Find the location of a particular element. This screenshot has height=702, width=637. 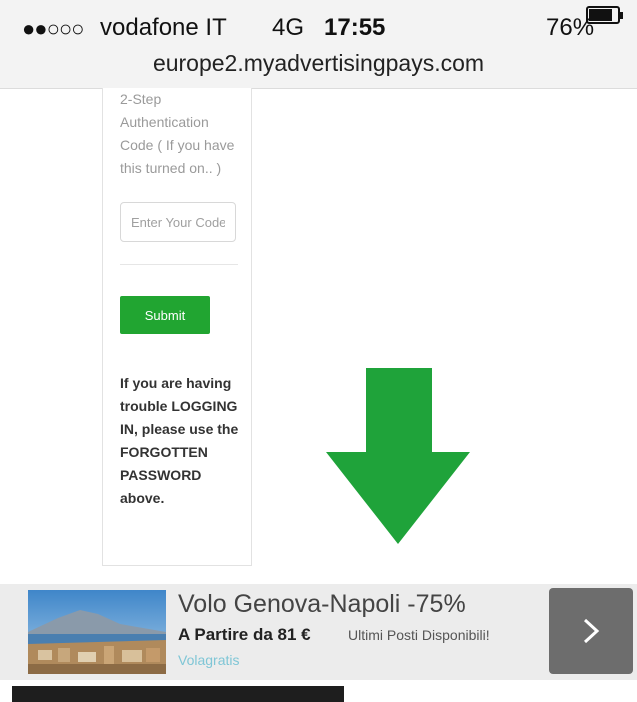

ad-brand-link: Volagratis is located at coordinates (208, 660).